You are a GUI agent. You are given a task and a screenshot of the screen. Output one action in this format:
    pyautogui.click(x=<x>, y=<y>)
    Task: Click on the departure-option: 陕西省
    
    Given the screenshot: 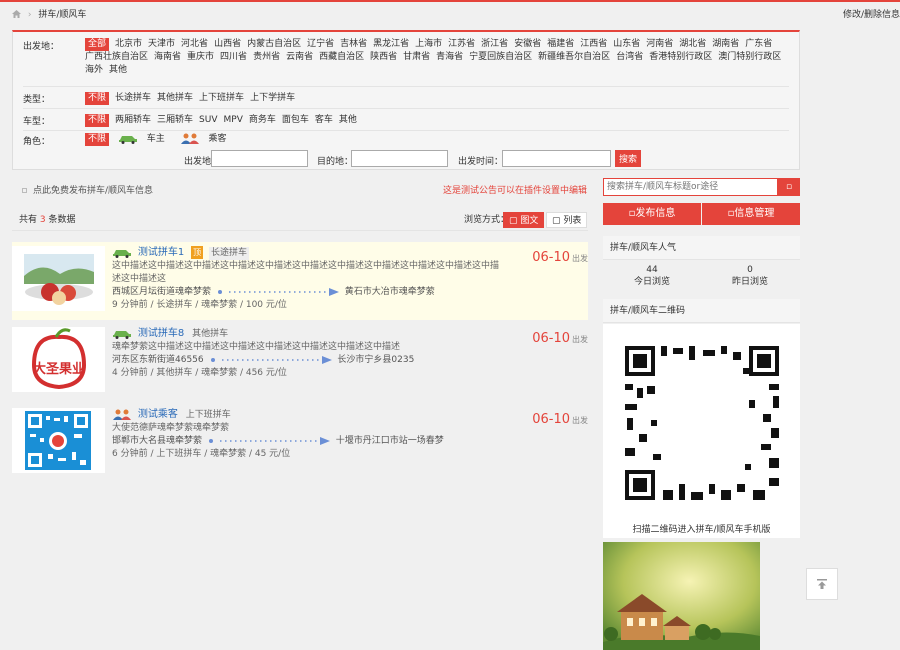 What is the action you would take?
    pyautogui.click(x=383, y=57)
    